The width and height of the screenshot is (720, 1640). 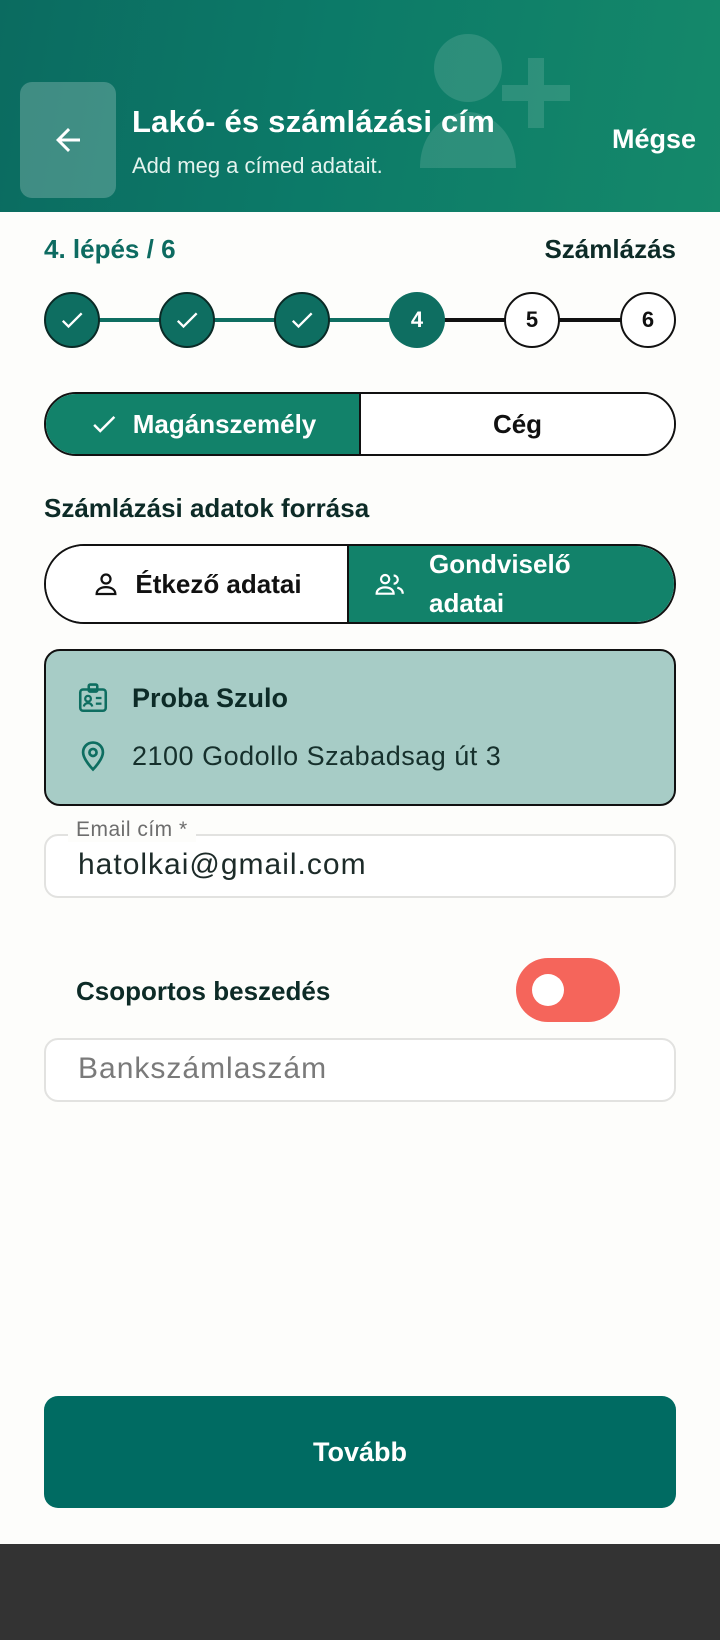 I want to click on billing-source-guardian-line1: Gondviselő, so click(x=500, y=564).